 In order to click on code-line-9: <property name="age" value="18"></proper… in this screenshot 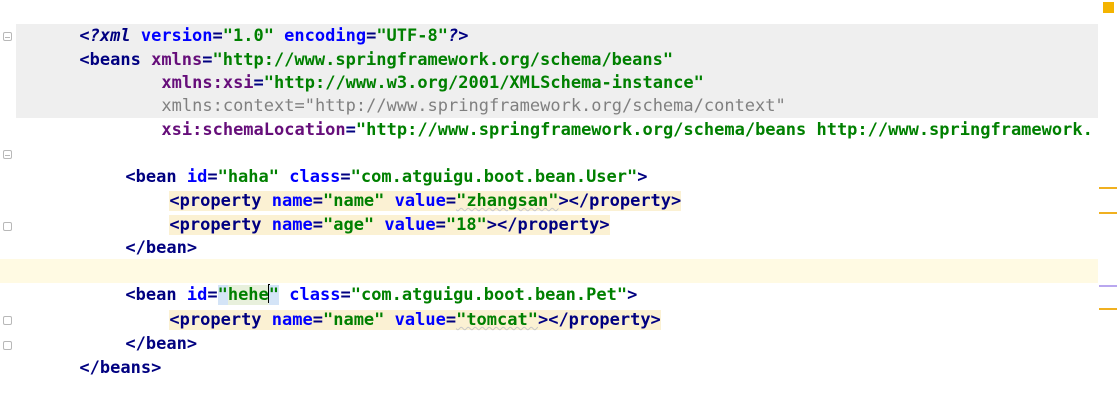, I will do `click(558, 212)`.